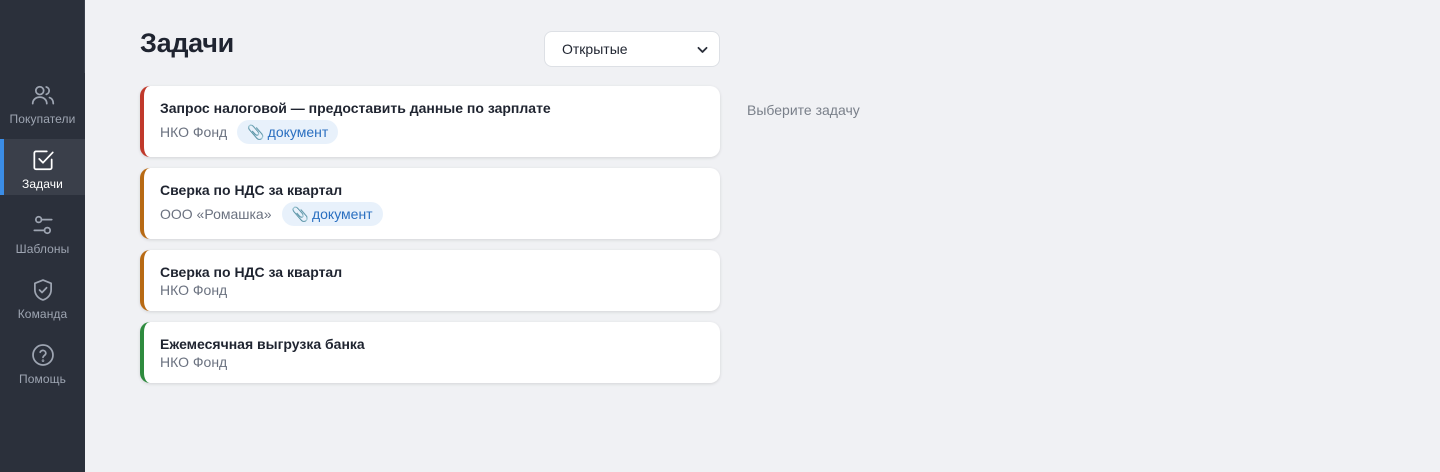  I want to click on sidebar-item-tasks: Задачи, so click(42, 167).